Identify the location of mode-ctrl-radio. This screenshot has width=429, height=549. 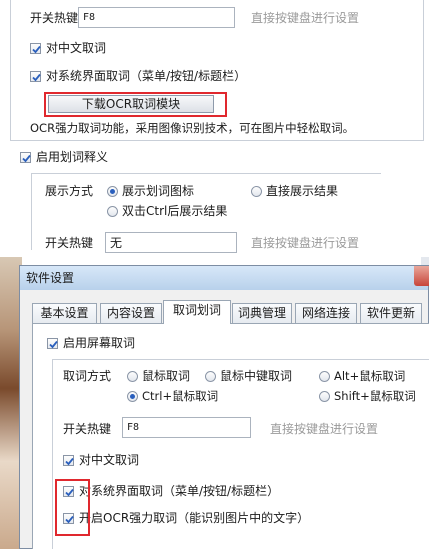
(132, 396).